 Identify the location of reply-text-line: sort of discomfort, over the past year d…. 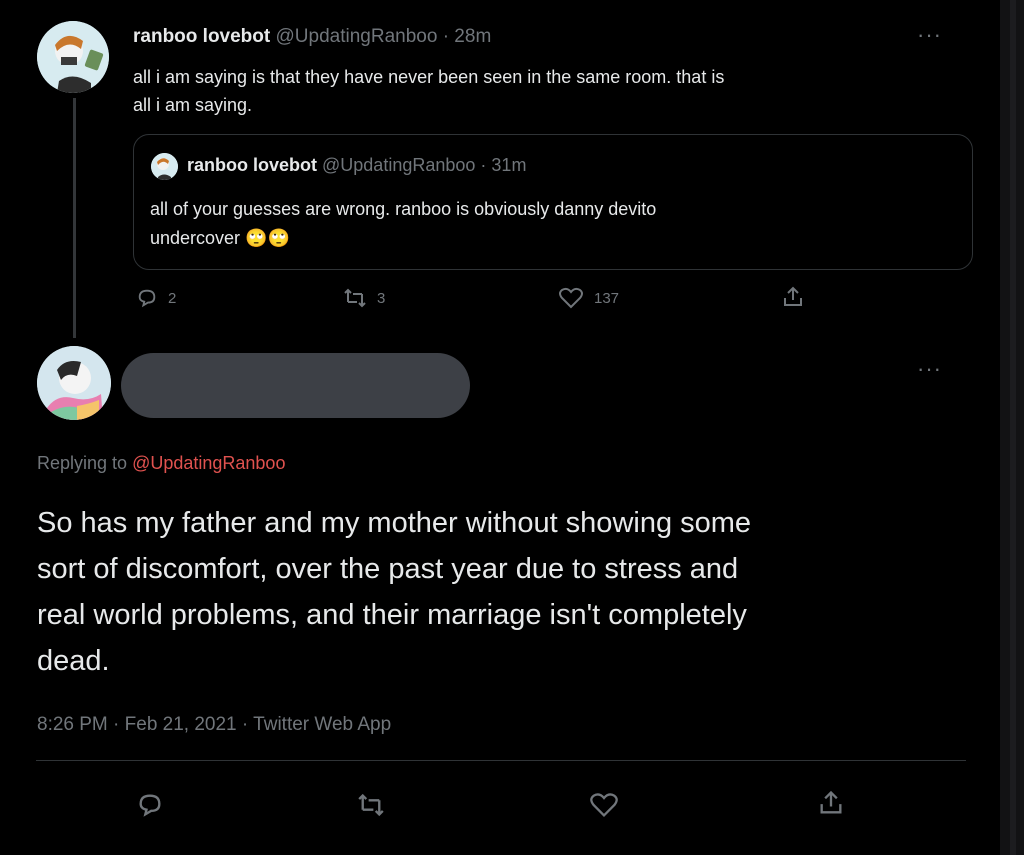
(388, 569).